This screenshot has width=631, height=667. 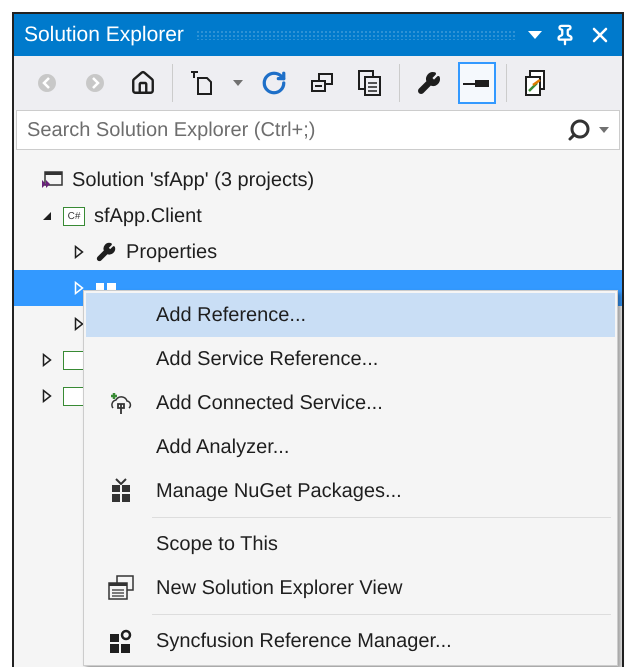 What do you see at coordinates (148, 216) in the screenshot?
I see `tree-item-label: sfApp.Client` at bounding box center [148, 216].